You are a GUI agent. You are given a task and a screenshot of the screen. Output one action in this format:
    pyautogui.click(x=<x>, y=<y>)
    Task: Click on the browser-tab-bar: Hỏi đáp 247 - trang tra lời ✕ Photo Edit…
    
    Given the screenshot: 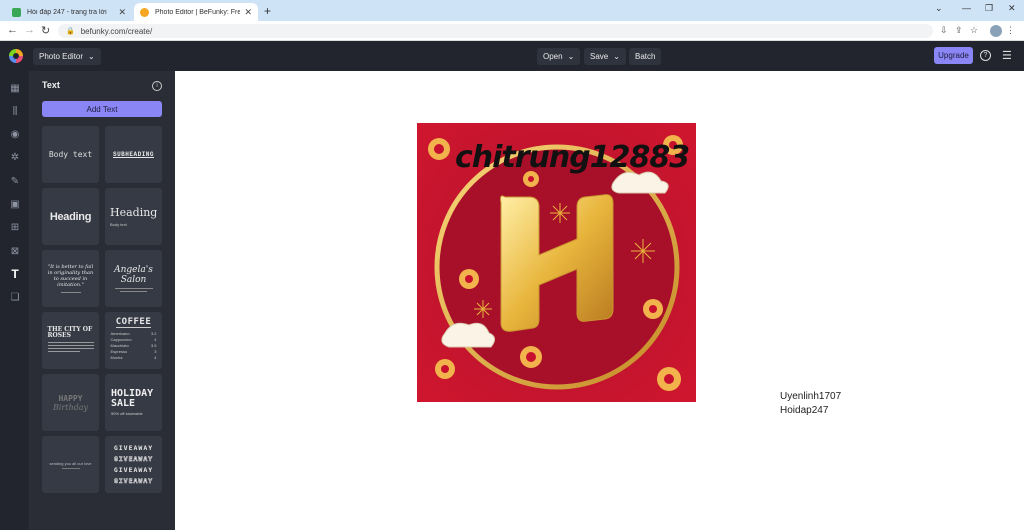 What is the action you would take?
    pyautogui.click(x=512, y=10)
    